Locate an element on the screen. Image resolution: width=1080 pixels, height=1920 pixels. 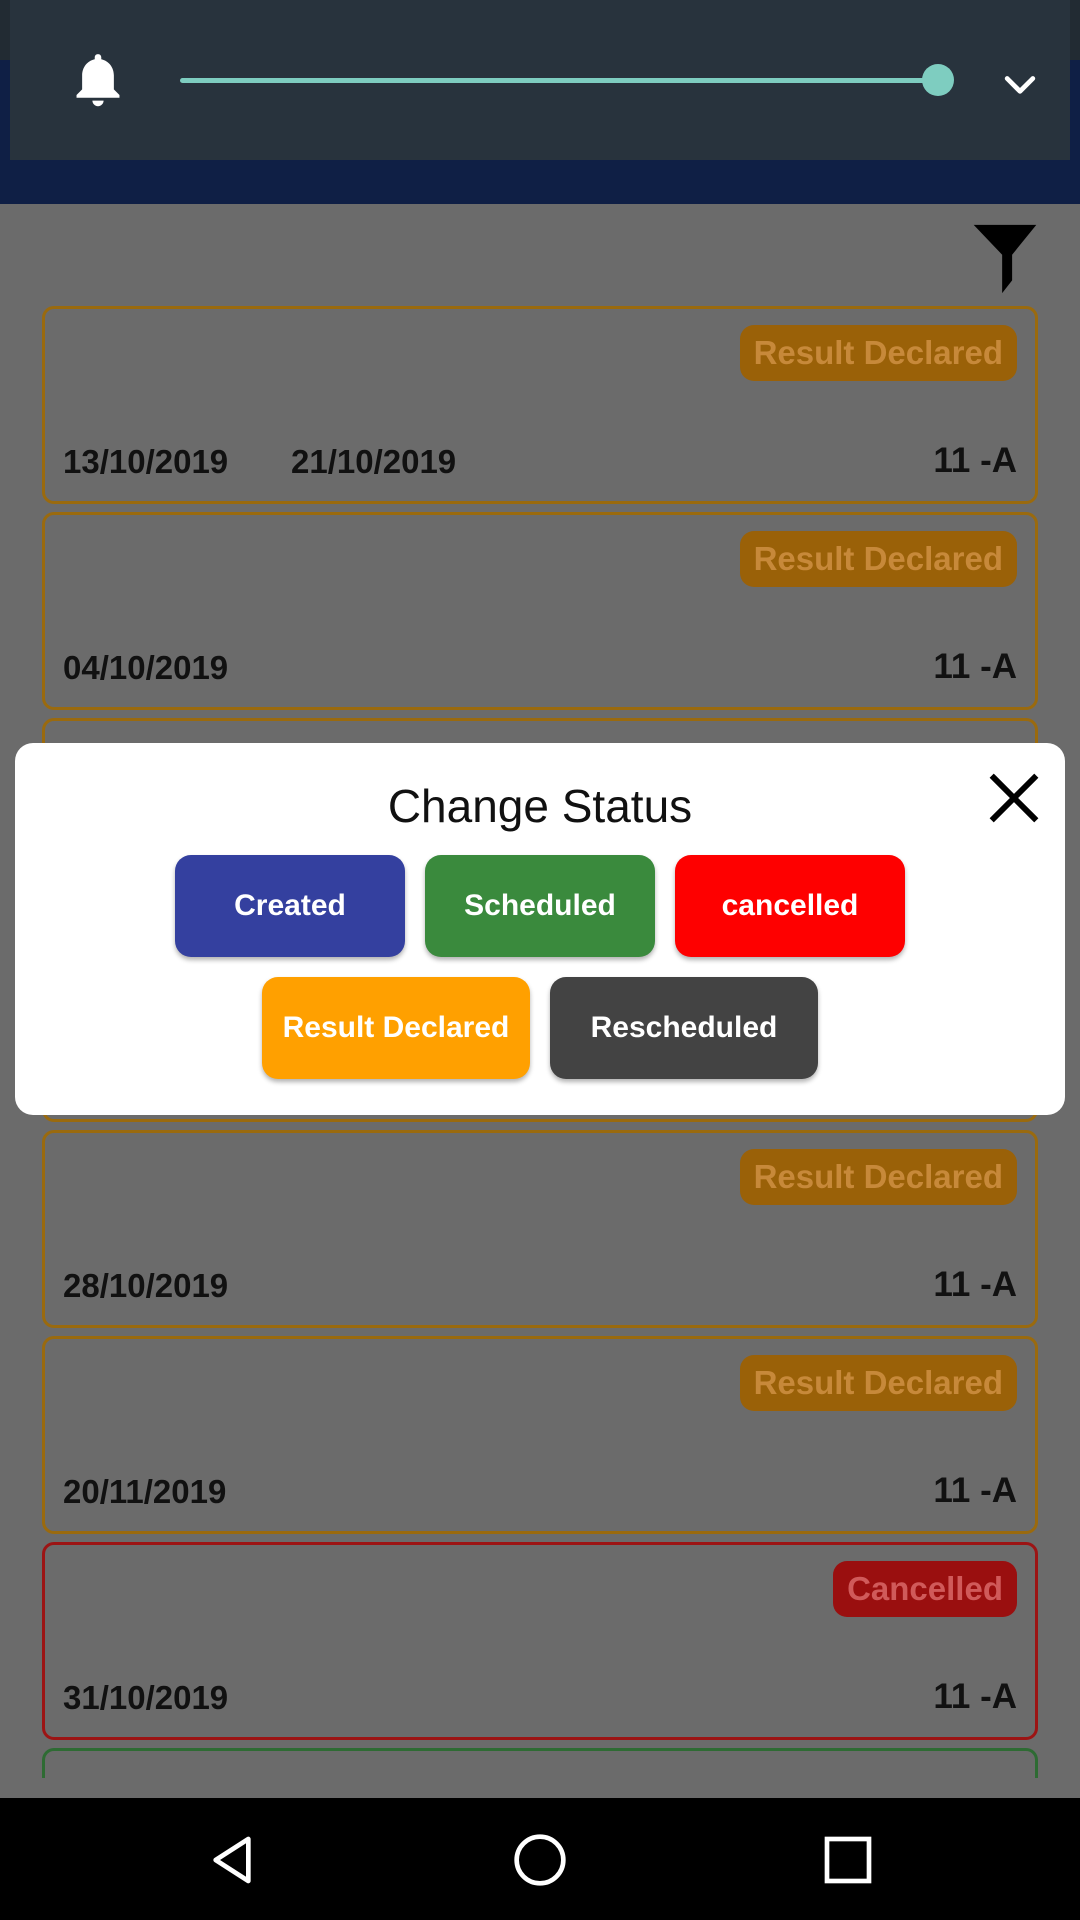
start-date: 04/10/2019 is located at coordinates (146, 667).